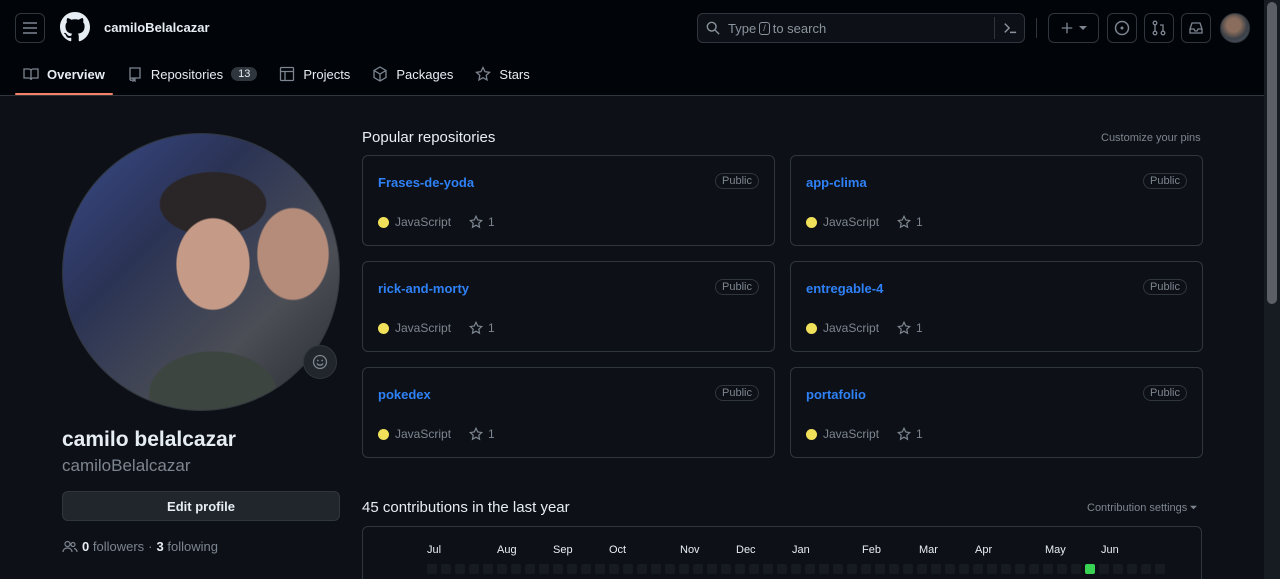  I want to click on scrollbar-thumb, so click(1272, 153).